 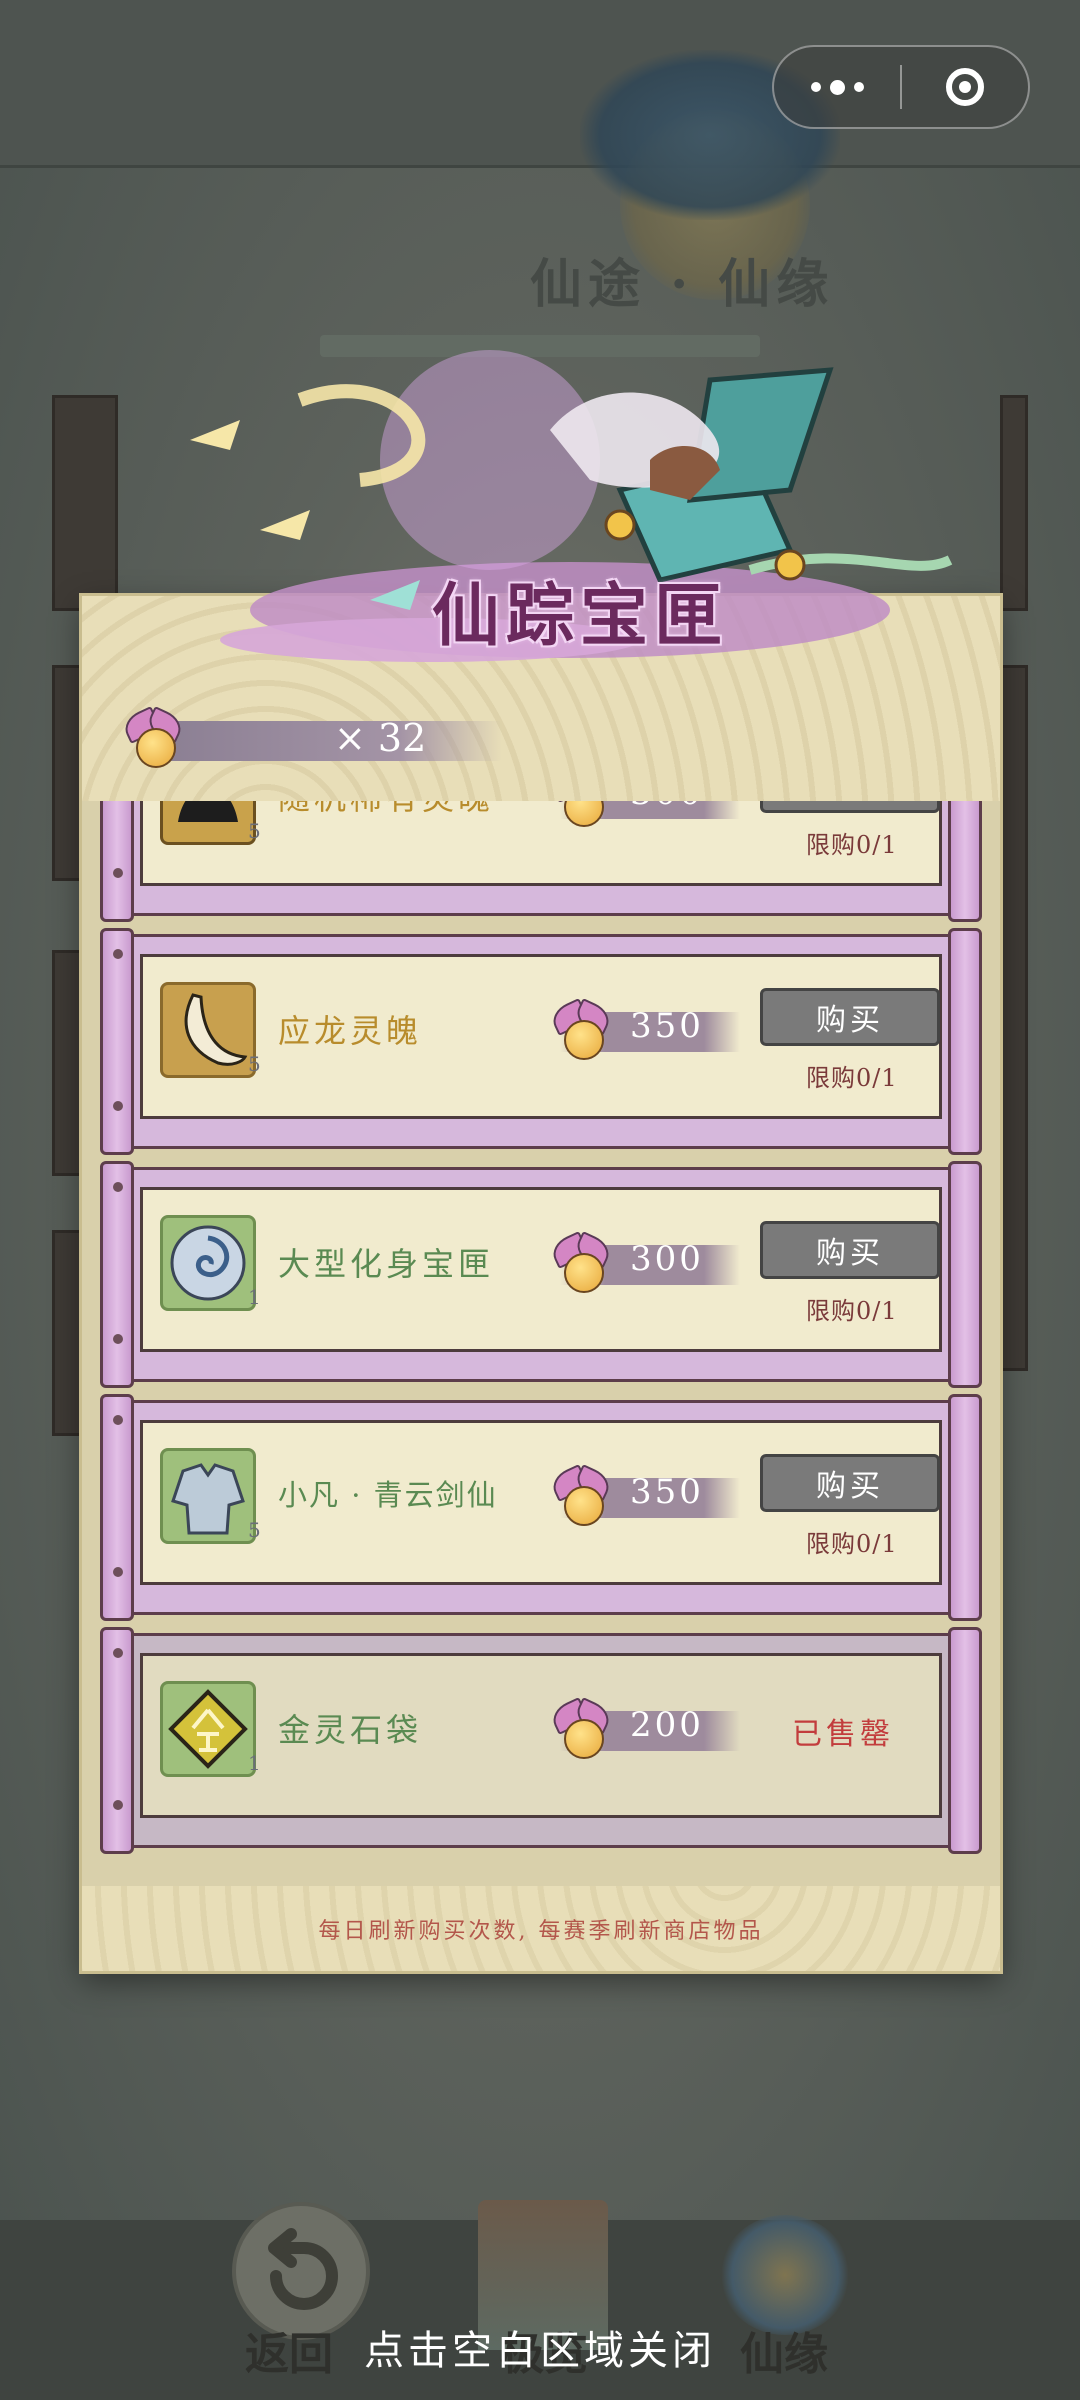 I want to click on bird-icon, so click(x=785, y=2275).